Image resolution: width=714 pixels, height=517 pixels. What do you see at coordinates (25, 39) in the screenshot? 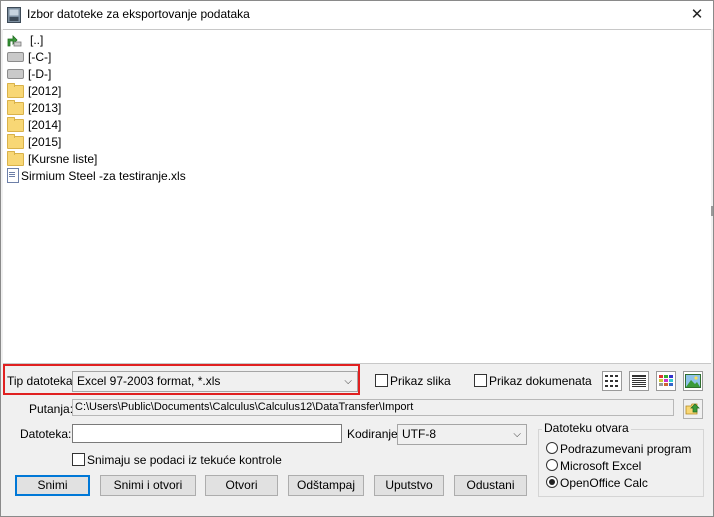
I see `list-item: [..]` at bounding box center [25, 39].